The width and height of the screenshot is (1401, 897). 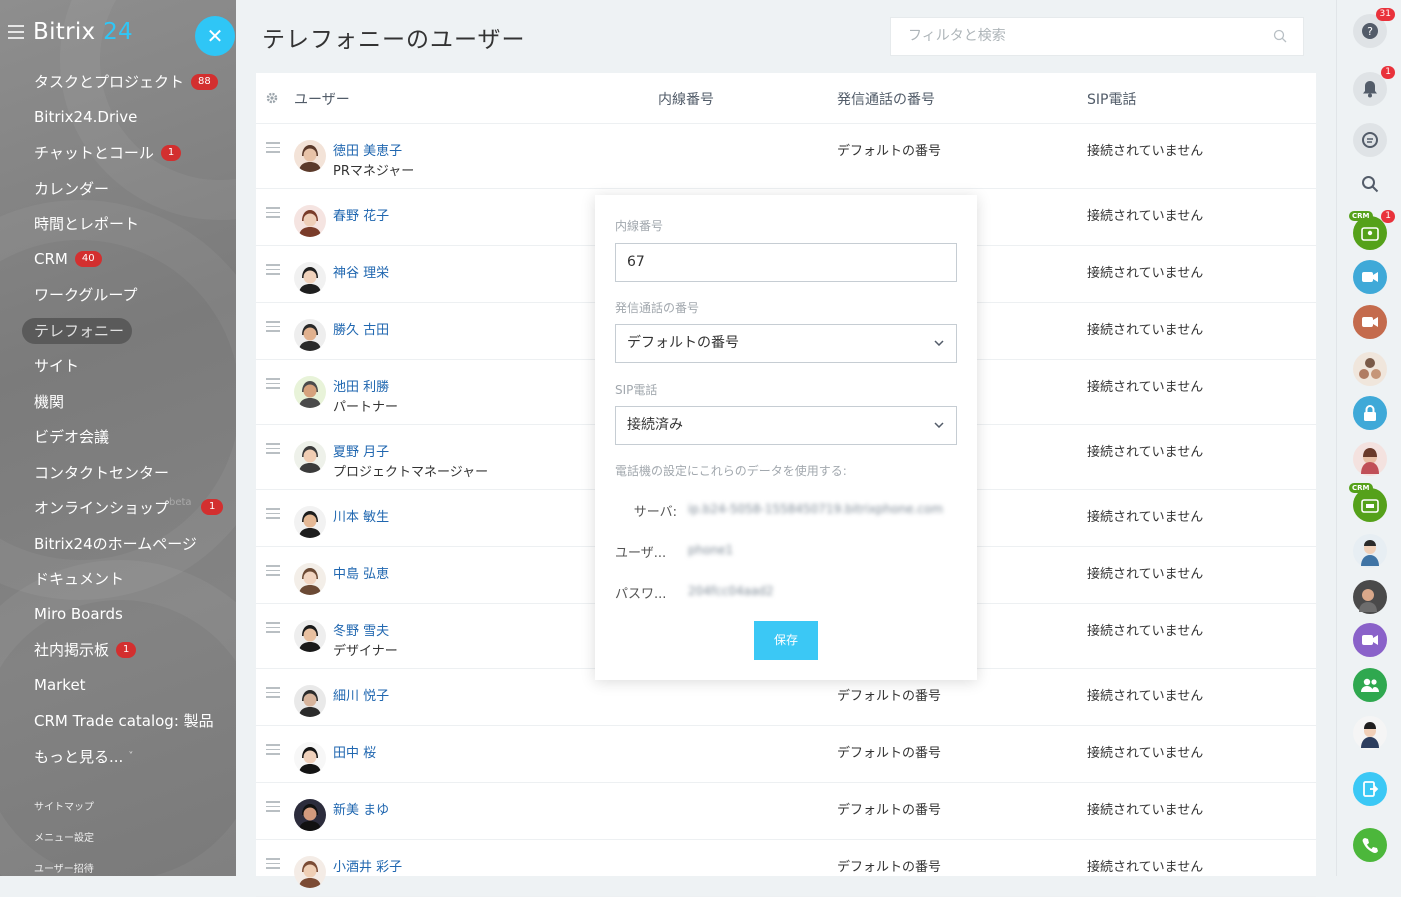 What do you see at coordinates (118, 721) in the screenshot?
I see `sidebar-item: CRM Trade catalog: 製品` at bounding box center [118, 721].